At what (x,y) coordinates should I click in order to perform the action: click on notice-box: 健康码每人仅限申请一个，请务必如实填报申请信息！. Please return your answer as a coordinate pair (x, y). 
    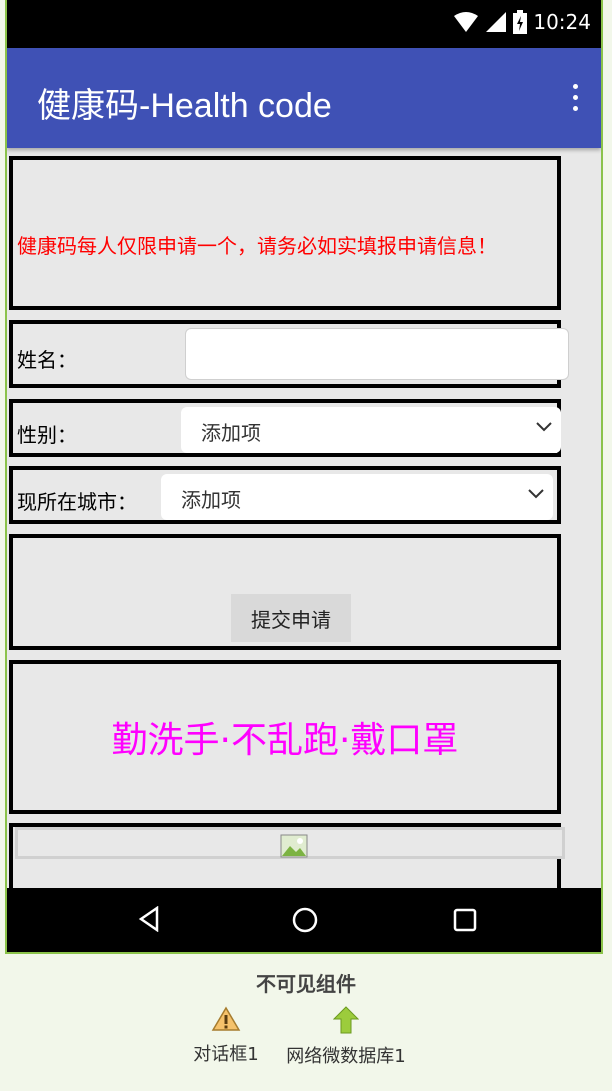
    Looking at the image, I should click on (285, 233).